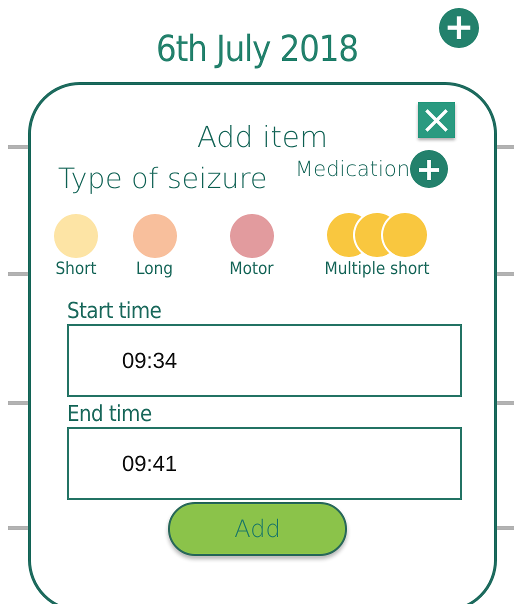  I want to click on add-medication-button: +, so click(429, 169).